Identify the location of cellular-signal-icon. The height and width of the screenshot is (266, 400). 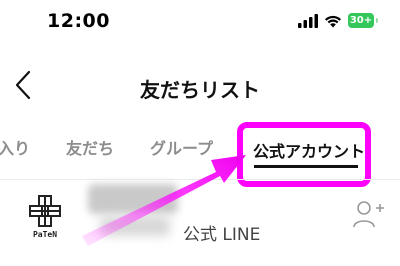
(308, 20).